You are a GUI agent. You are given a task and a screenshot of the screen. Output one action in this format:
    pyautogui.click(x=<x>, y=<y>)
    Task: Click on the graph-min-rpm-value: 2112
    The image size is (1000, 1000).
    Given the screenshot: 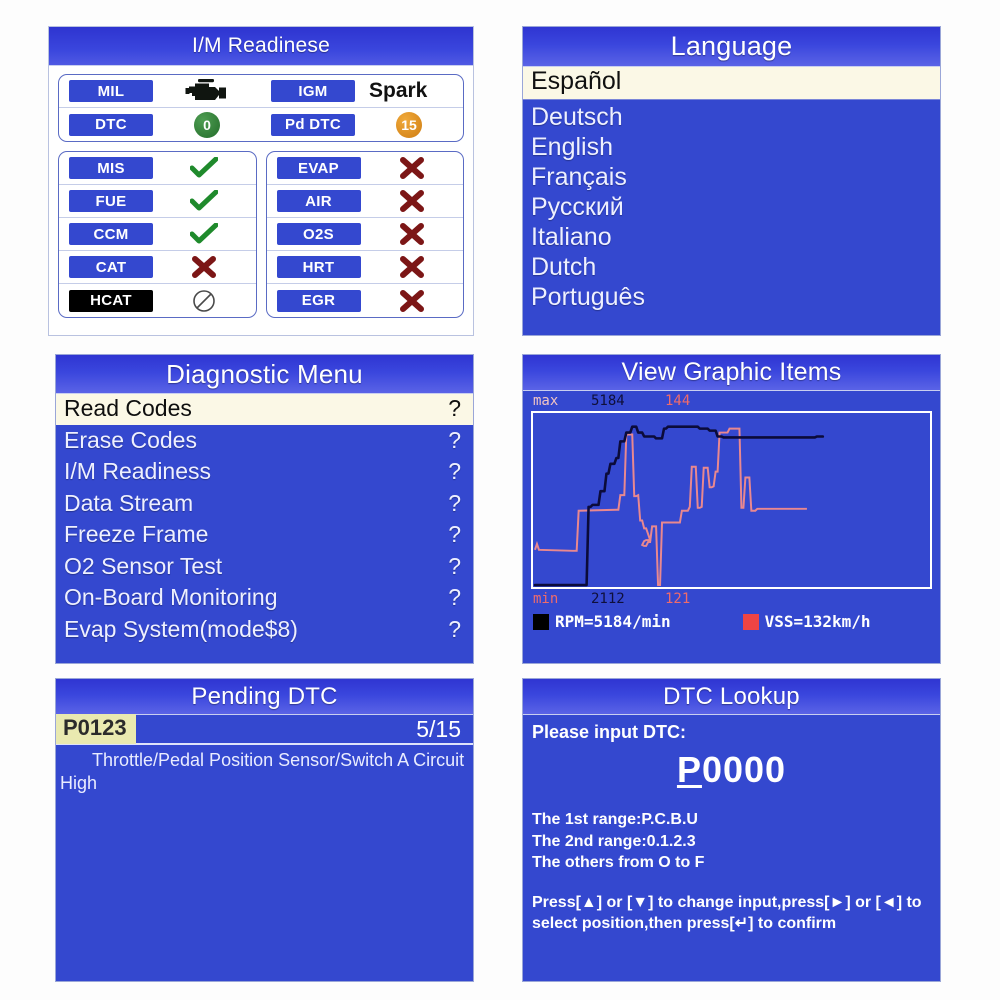 What is the action you would take?
    pyautogui.click(x=608, y=599)
    